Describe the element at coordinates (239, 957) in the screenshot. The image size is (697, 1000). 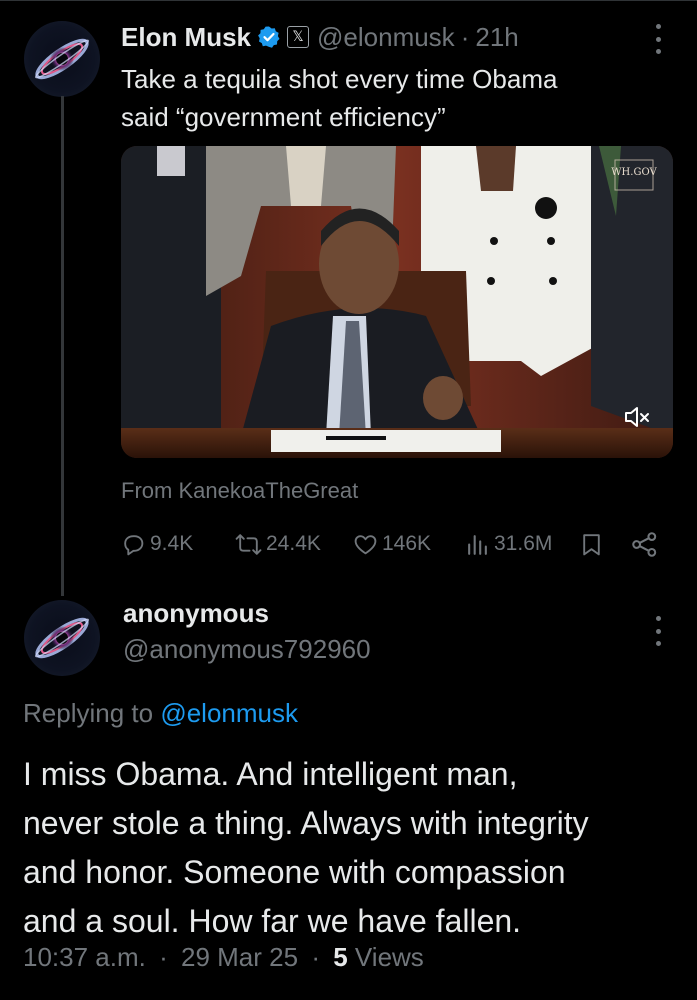
I see `reply-date: 29 Mar 25` at that location.